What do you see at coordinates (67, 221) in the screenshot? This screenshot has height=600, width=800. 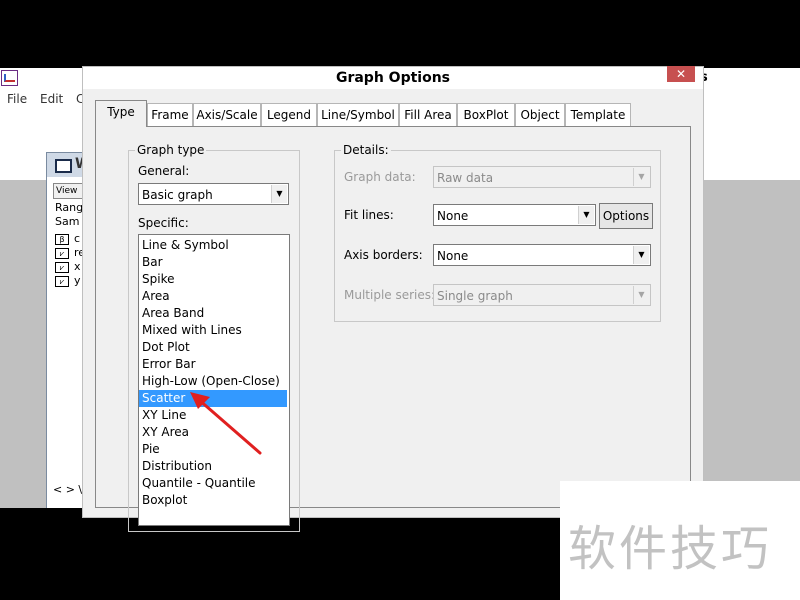 I see `sample-label: Sam` at bounding box center [67, 221].